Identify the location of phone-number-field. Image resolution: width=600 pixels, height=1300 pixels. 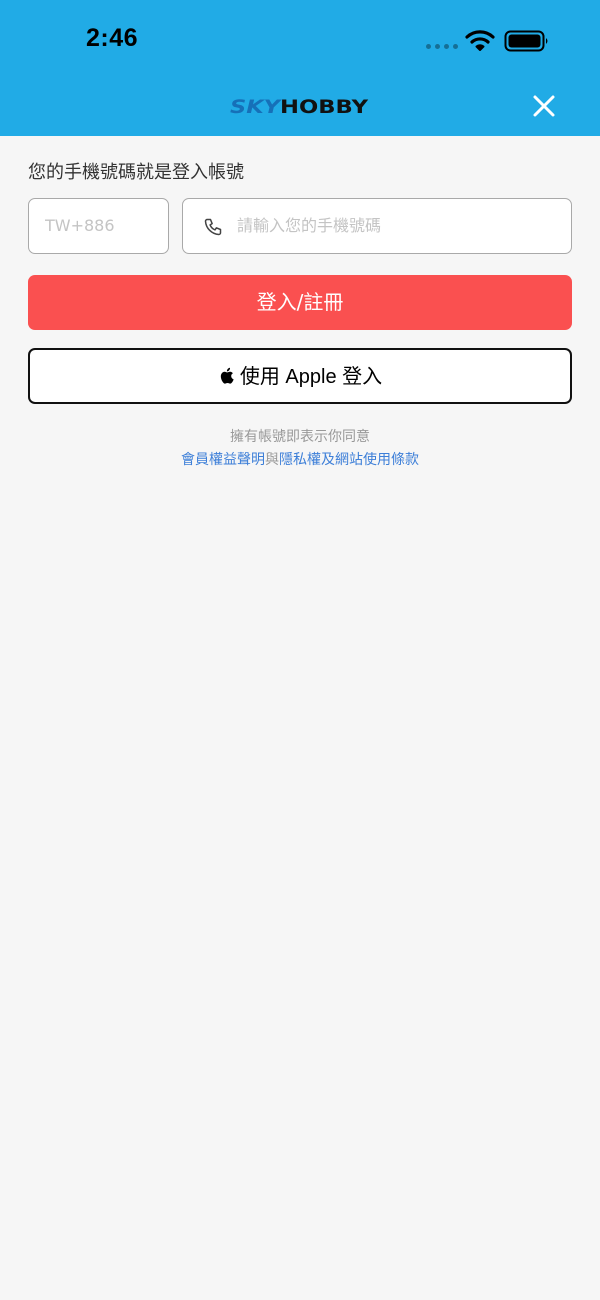
(377, 226).